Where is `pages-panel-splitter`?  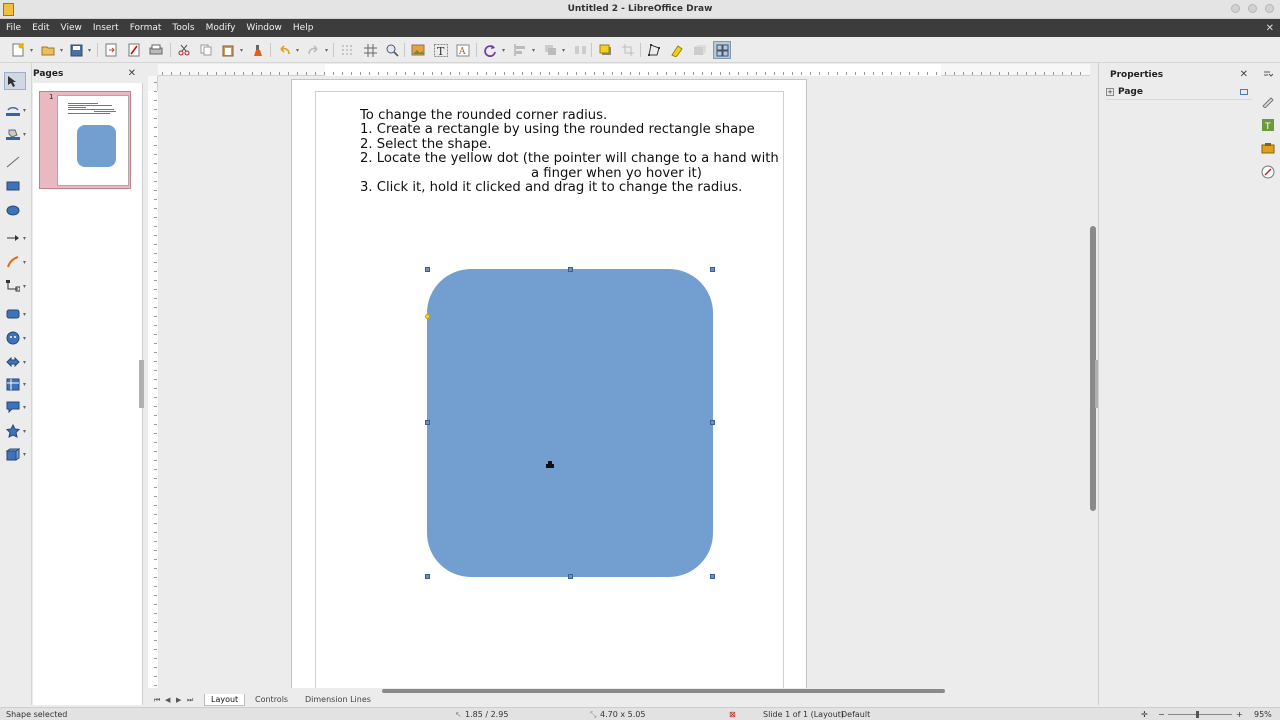
pages-panel-splitter is located at coordinates (141, 384).